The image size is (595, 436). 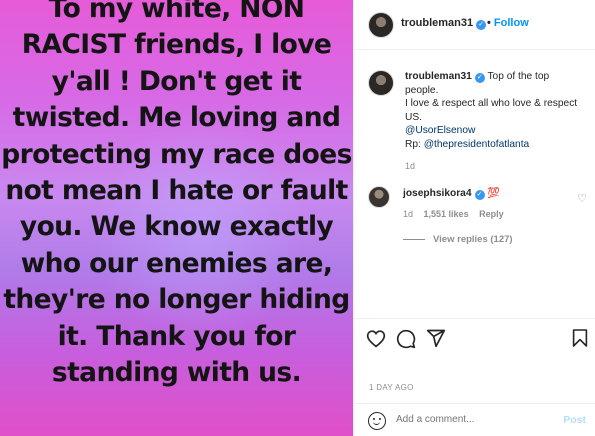 I want to click on header-username-row: troubleman31 ✓, so click(x=444, y=23).